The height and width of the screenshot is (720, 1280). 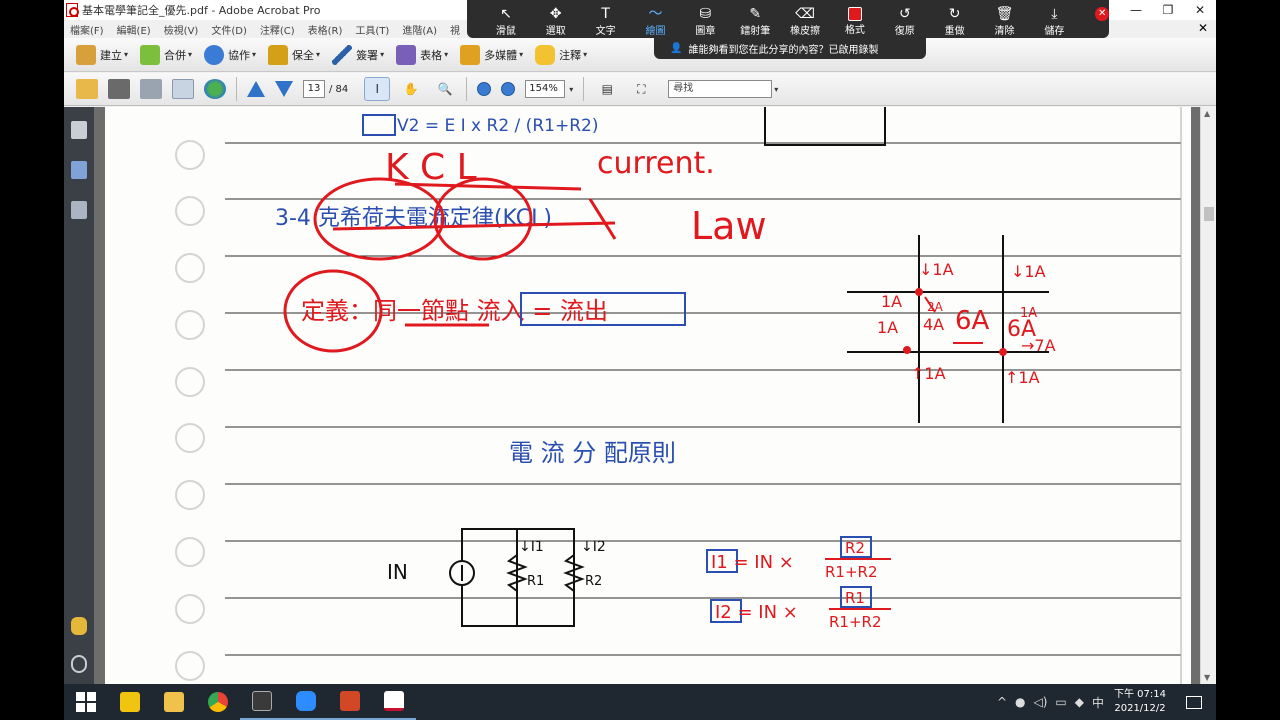 I want to click on file-explorer-icon, so click(x=174, y=702).